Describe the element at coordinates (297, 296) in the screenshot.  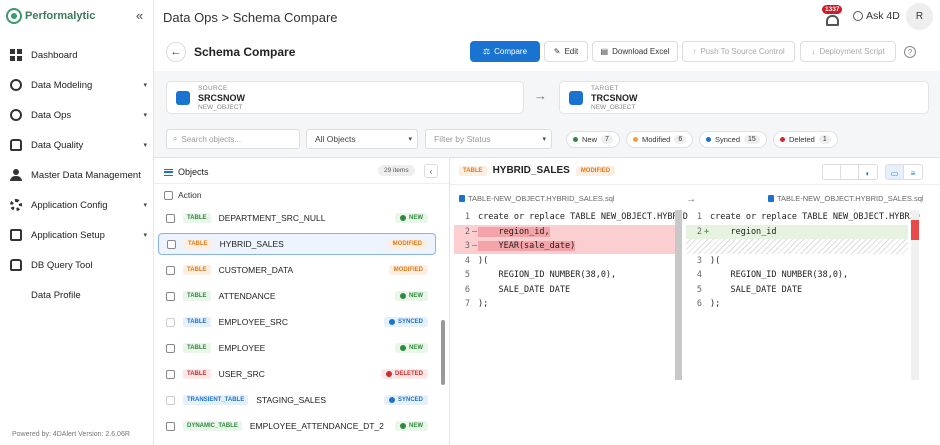
I see `list-item: TABLE ATTENDANCE NEW` at that location.